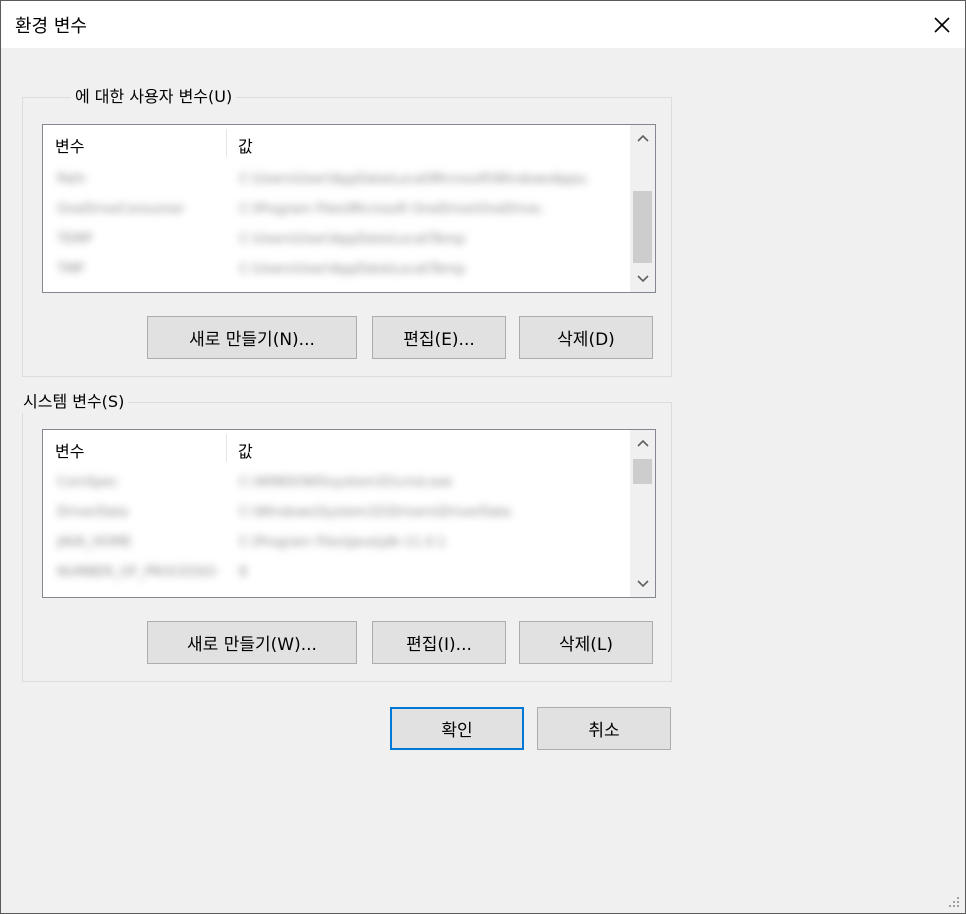  Describe the element at coordinates (88, 482) in the screenshot. I see `variable-name: ComSpec` at that location.